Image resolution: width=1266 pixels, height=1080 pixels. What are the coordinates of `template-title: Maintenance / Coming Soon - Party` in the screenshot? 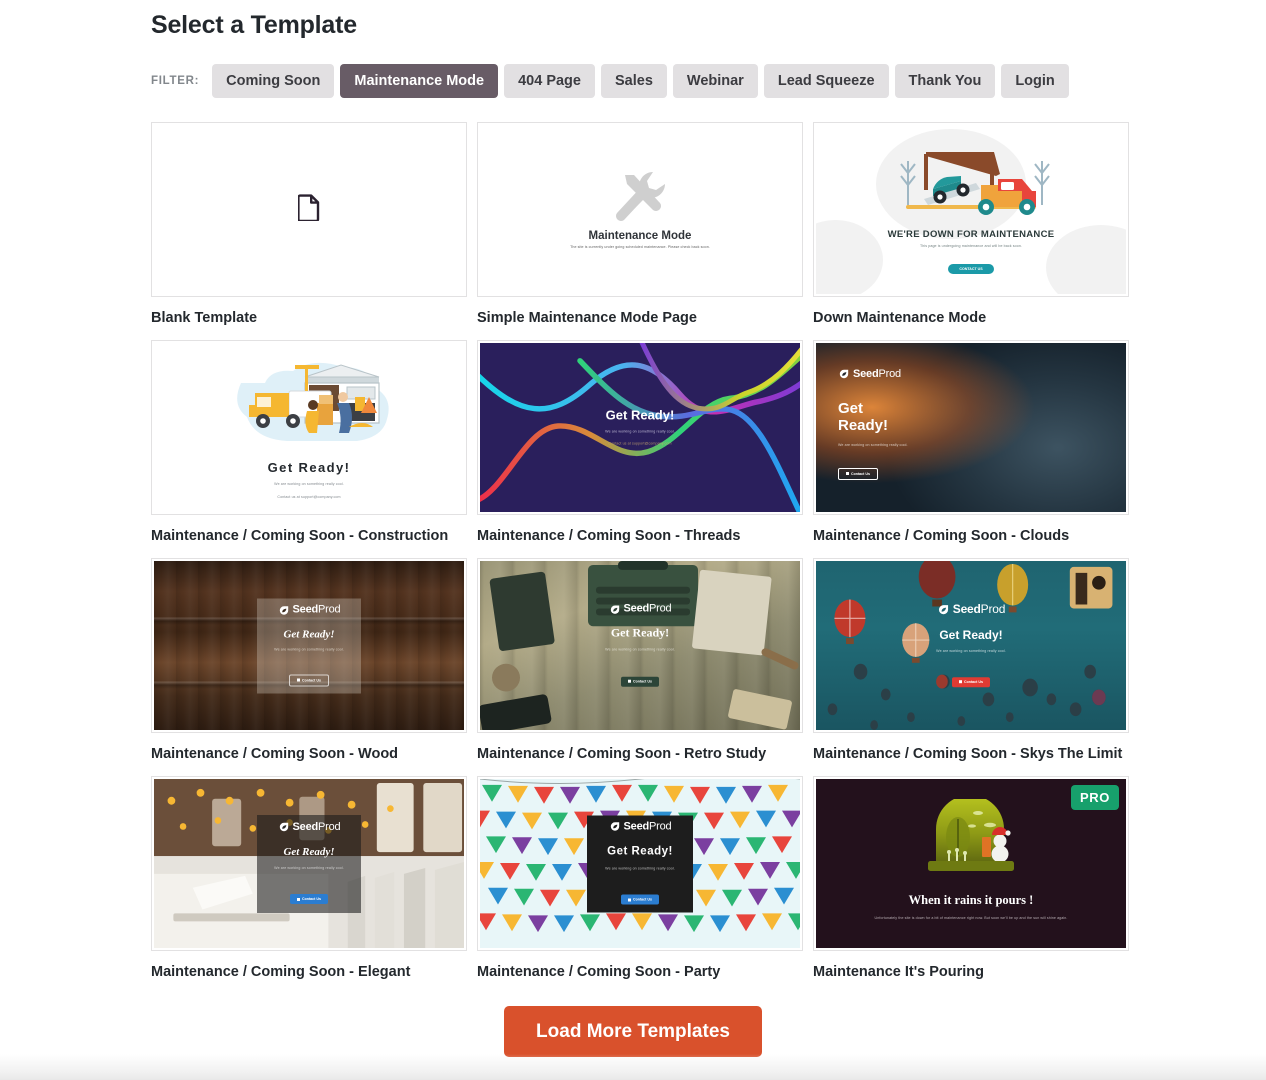 It's located at (599, 972).